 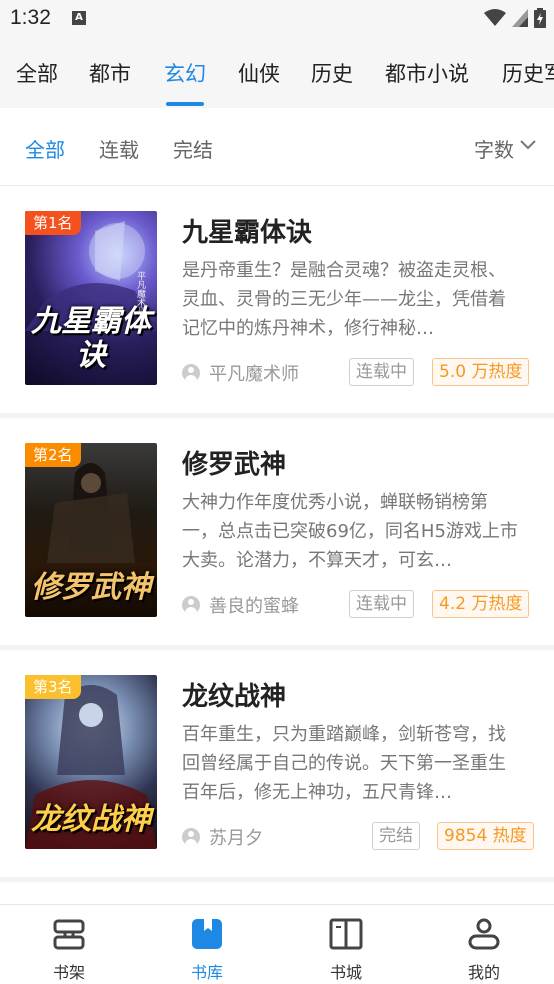 I want to click on bookshelf-icon, so click(x=69, y=934).